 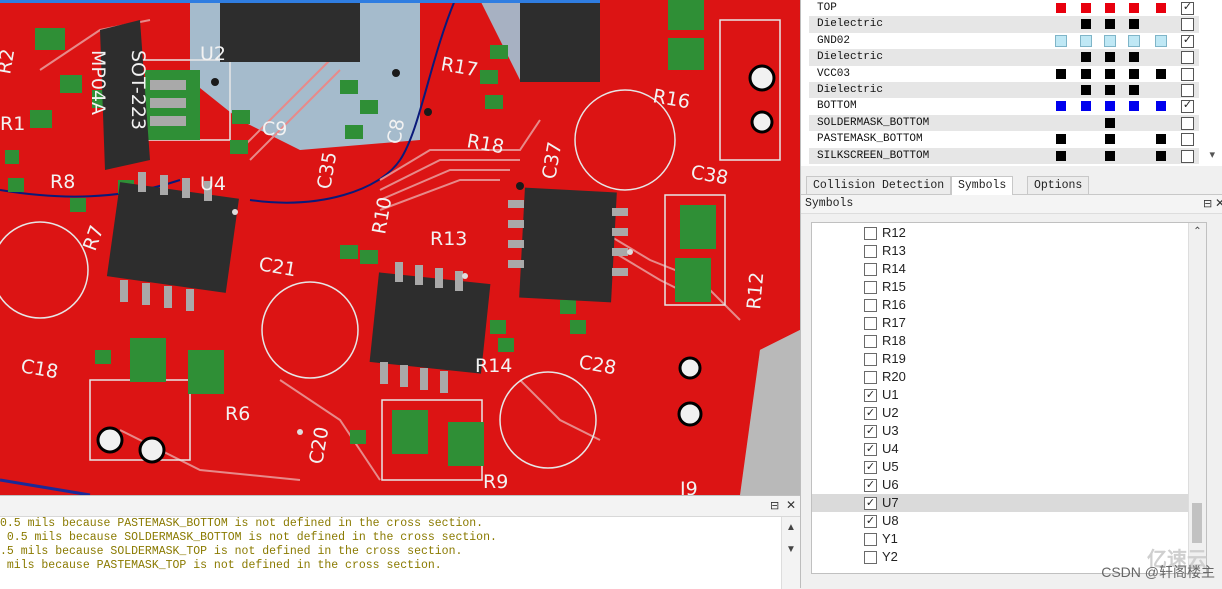 I want to click on chevron-down-icon: ▾, so click(x=1212, y=154).